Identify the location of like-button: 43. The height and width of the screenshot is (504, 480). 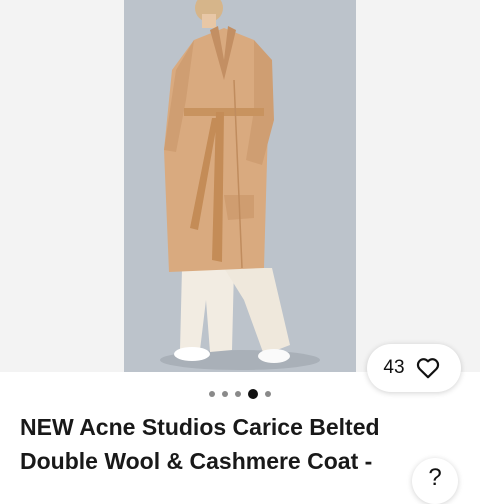
(414, 368).